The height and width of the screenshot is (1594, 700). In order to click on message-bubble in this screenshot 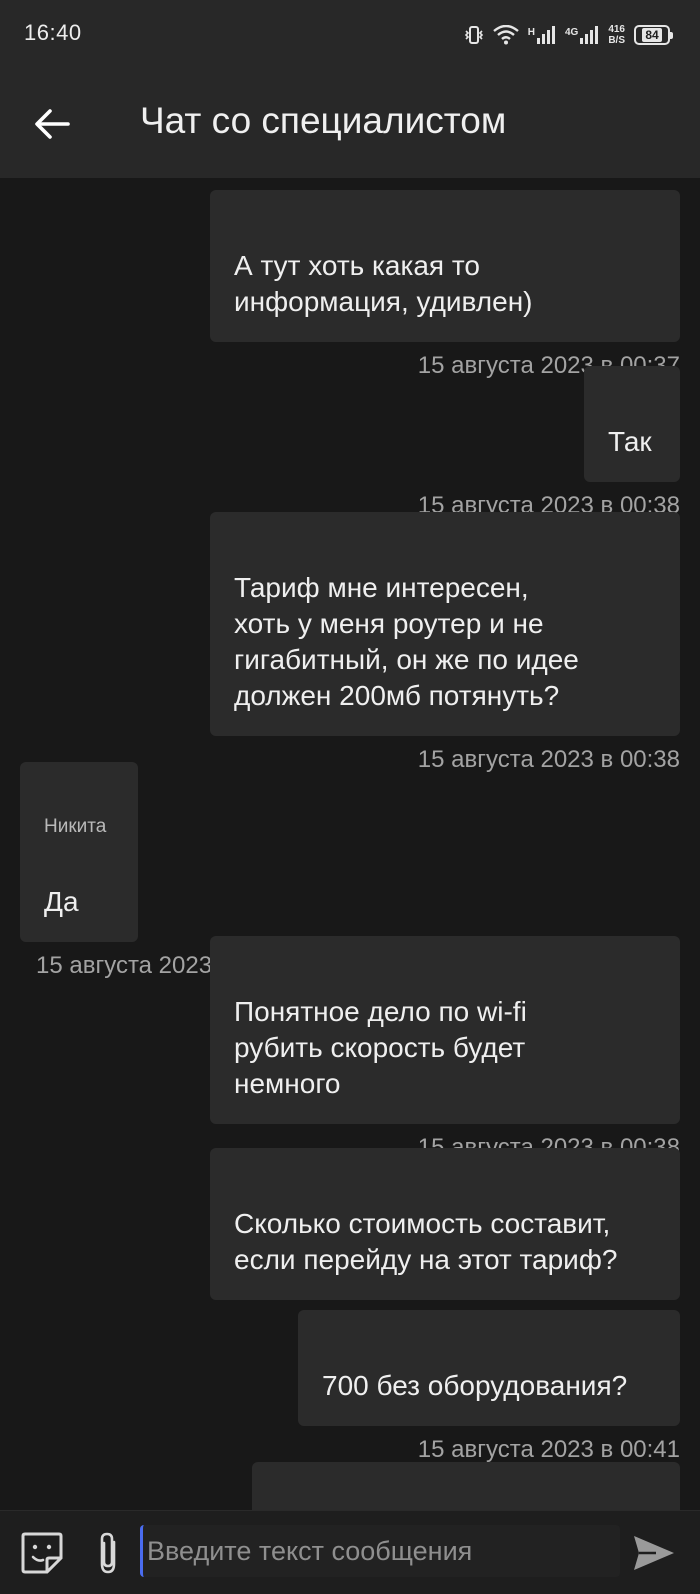, I will do `click(466, 1486)`.